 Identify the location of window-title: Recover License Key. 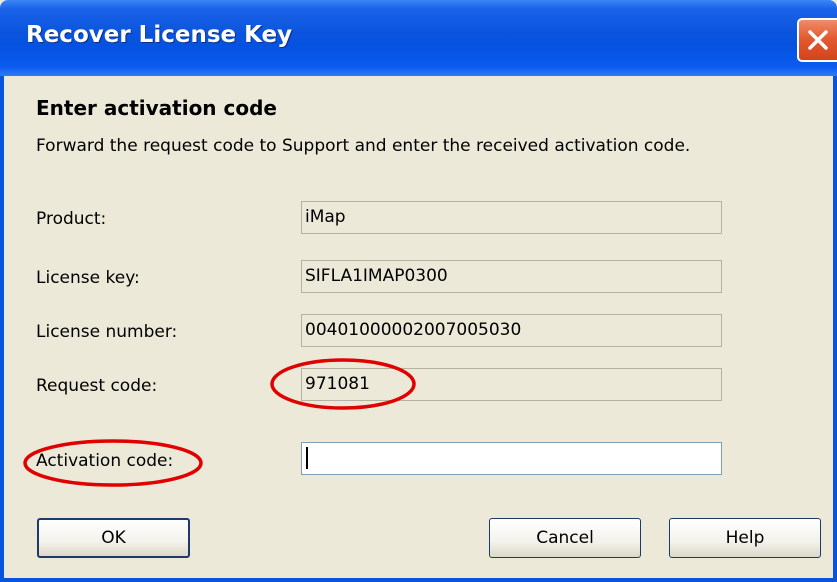
(159, 35).